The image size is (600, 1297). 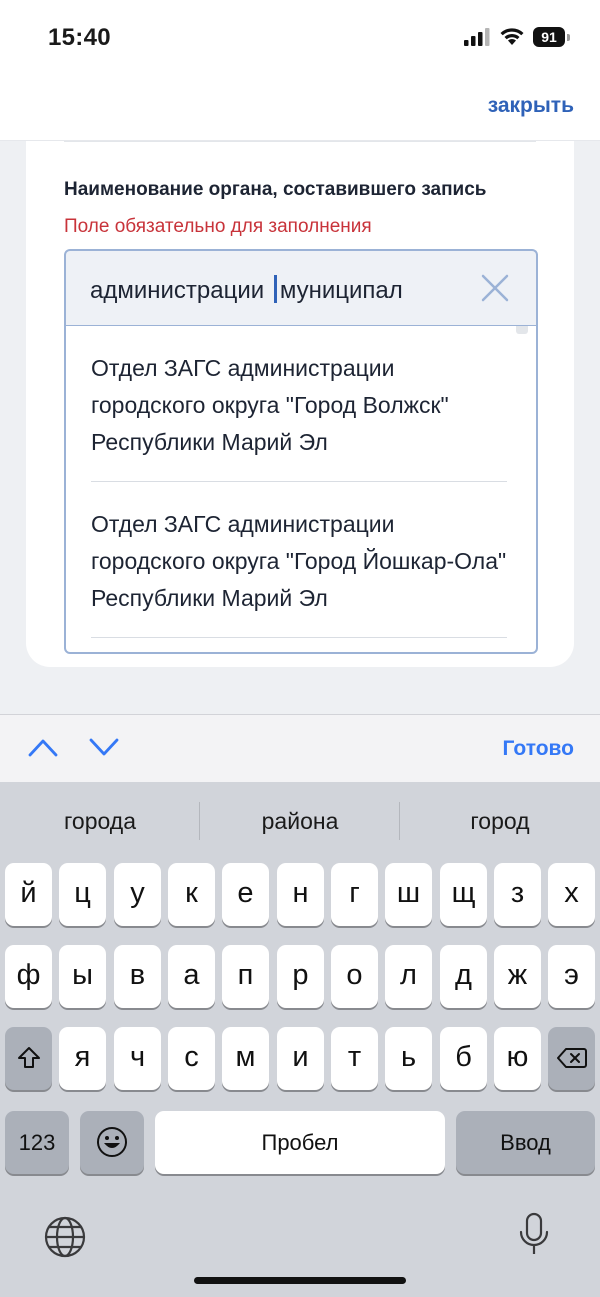 I want to click on chevron-up-icon, so click(x=43, y=747).